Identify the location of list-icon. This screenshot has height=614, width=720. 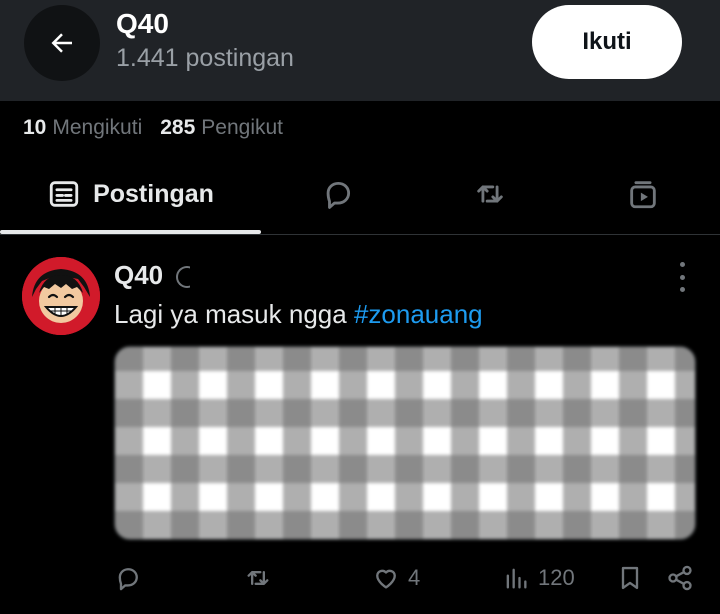
(64, 194).